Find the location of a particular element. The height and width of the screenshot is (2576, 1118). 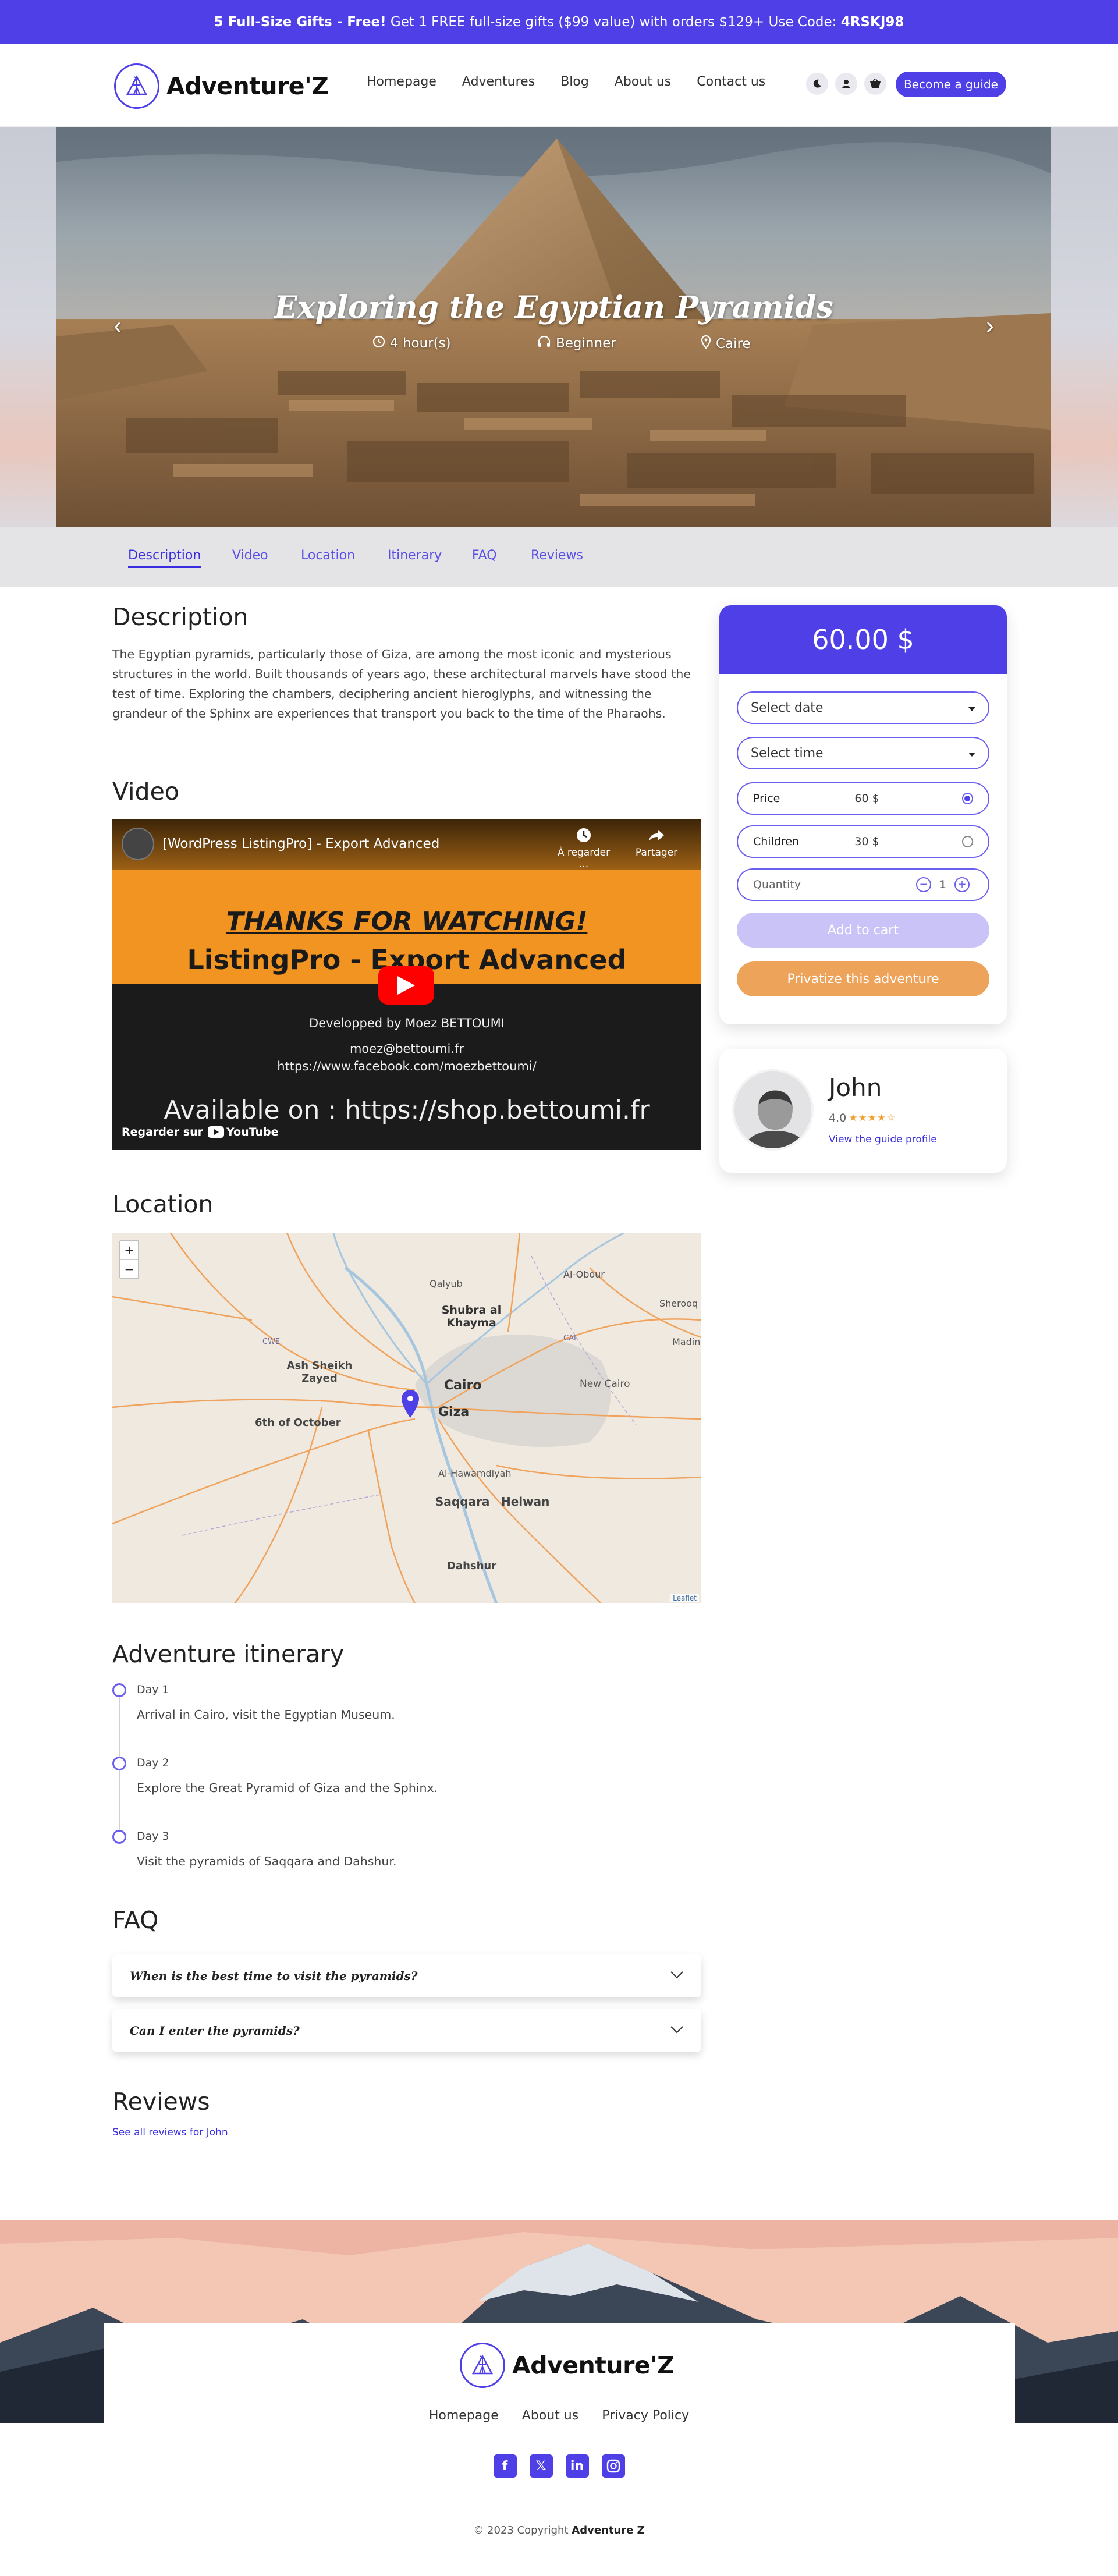

minus-icon: − is located at coordinates (923, 885).